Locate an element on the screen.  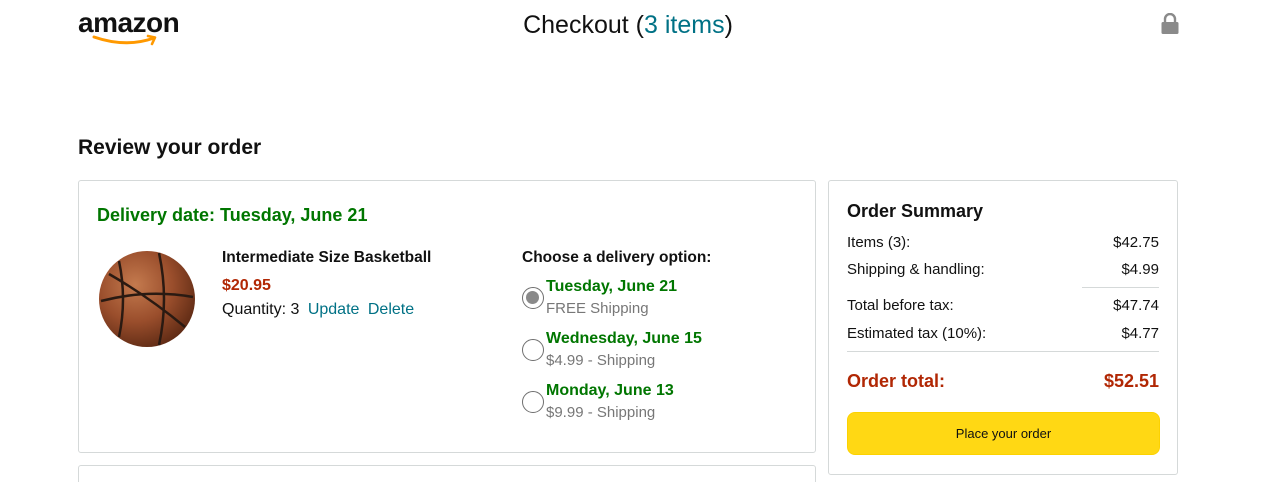
checkout-title: Checkout (3 items) is located at coordinates (628, 25).